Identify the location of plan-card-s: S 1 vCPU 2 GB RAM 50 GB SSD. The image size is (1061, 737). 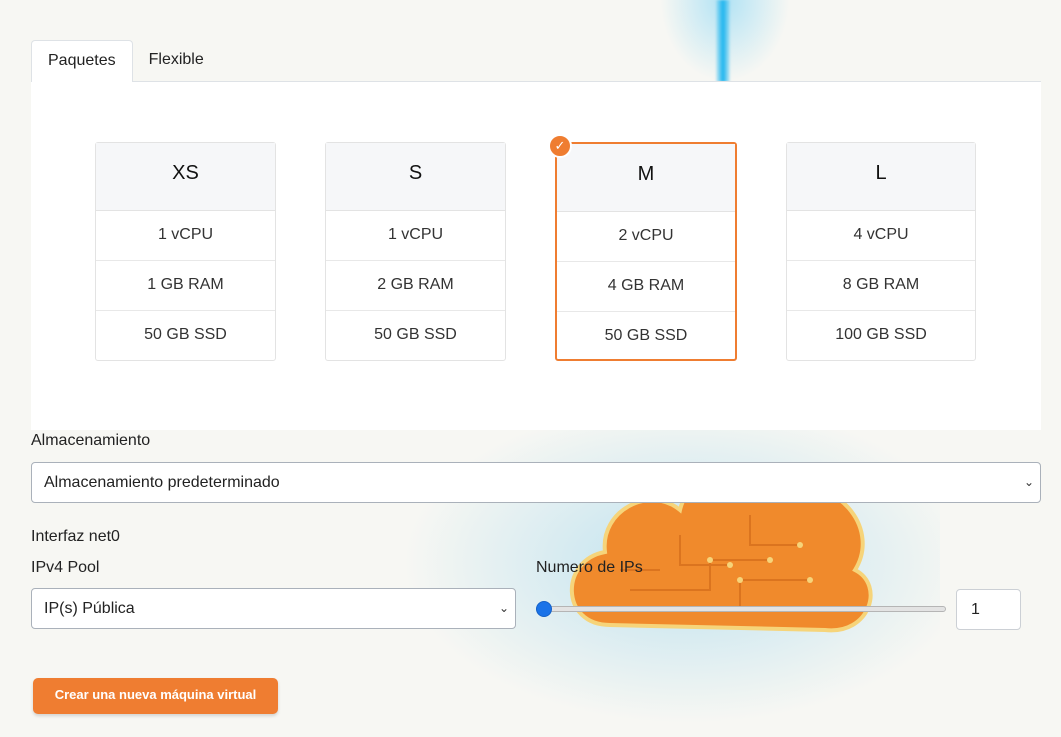
(415, 251).